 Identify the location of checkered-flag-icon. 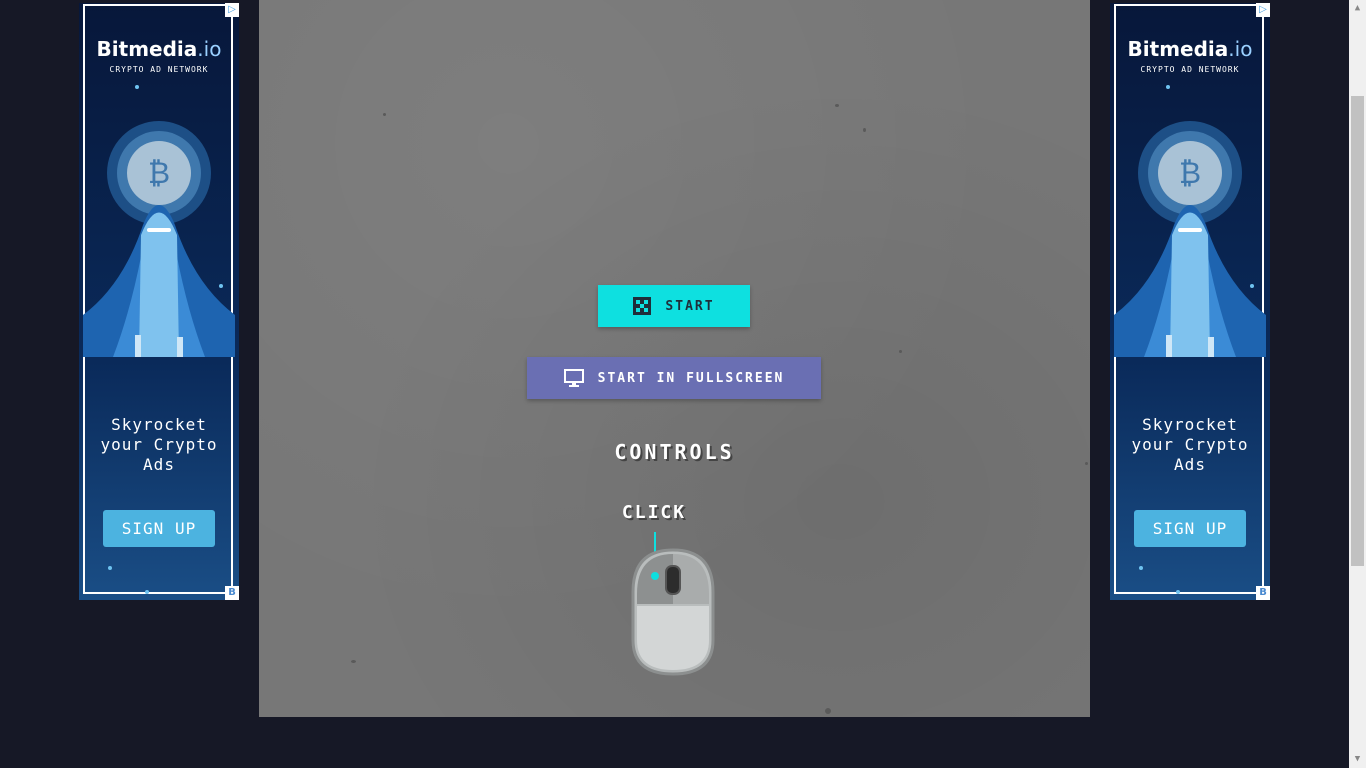
(642, 306).